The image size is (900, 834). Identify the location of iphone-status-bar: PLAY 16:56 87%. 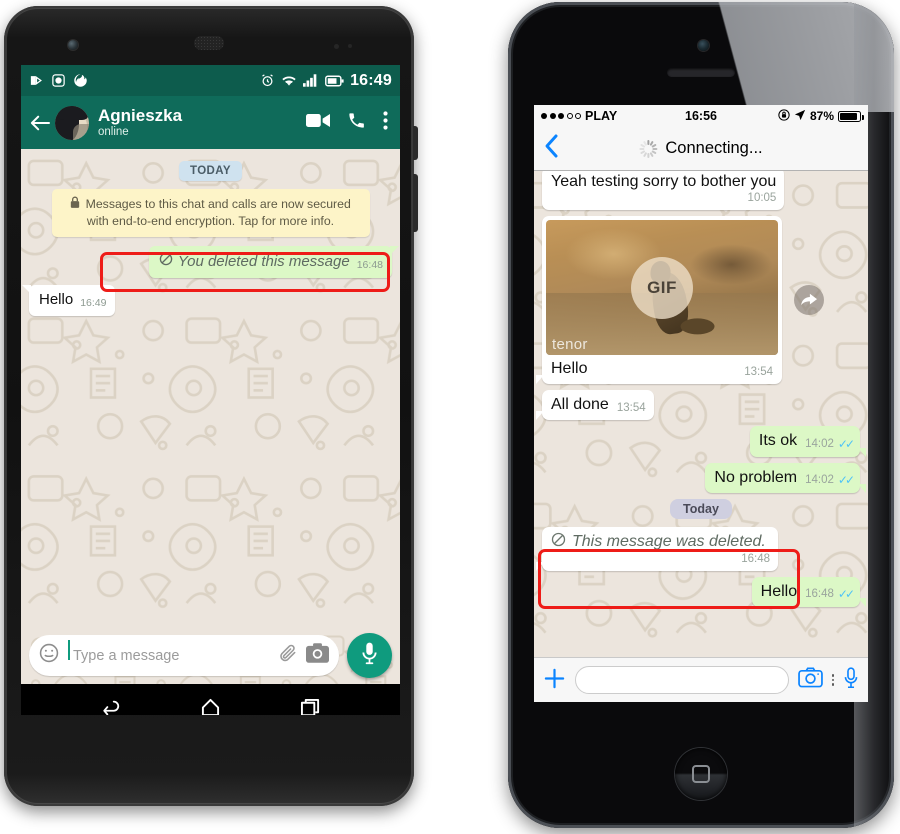
(701, 116).